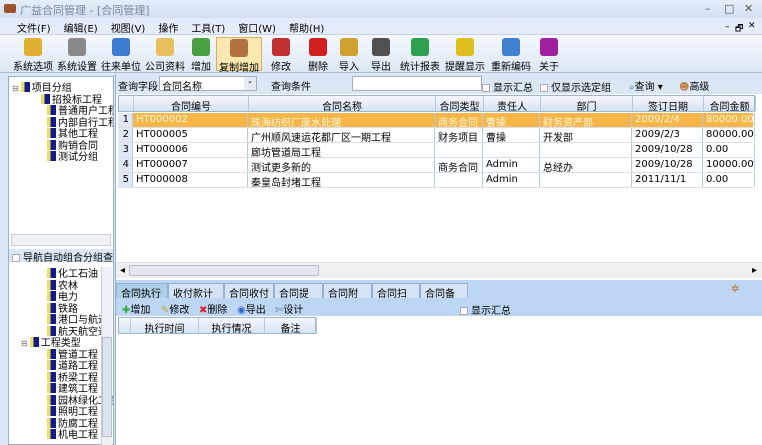 The width and height of the screenshot is (762, 445). Describe the element at coordinates (694, 85) in the screenshot. I see `advanced-button: ☻高级` at that location.